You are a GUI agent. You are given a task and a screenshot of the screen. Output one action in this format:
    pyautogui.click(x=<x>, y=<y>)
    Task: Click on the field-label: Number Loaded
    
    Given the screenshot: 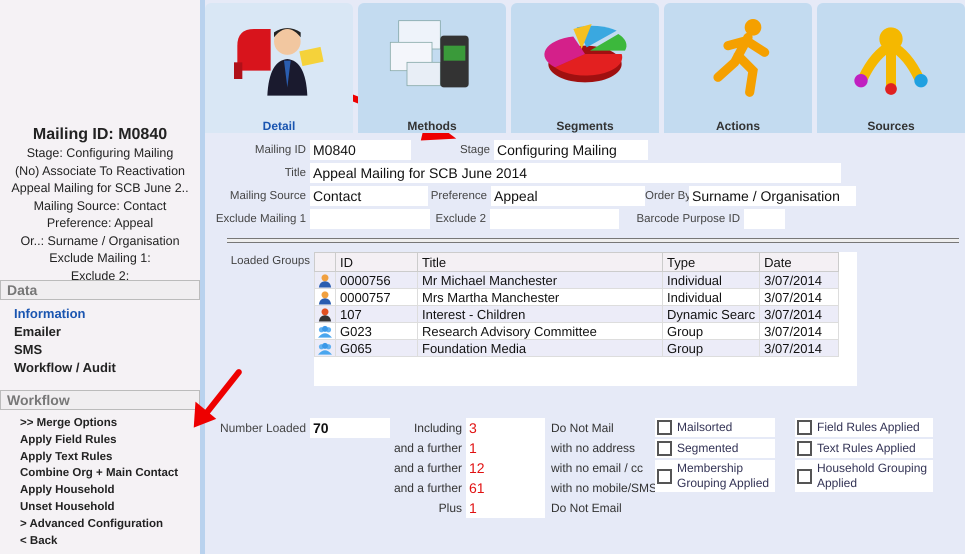 What is the action you would take?
    pyautogui.click(x=262, y=428)
    